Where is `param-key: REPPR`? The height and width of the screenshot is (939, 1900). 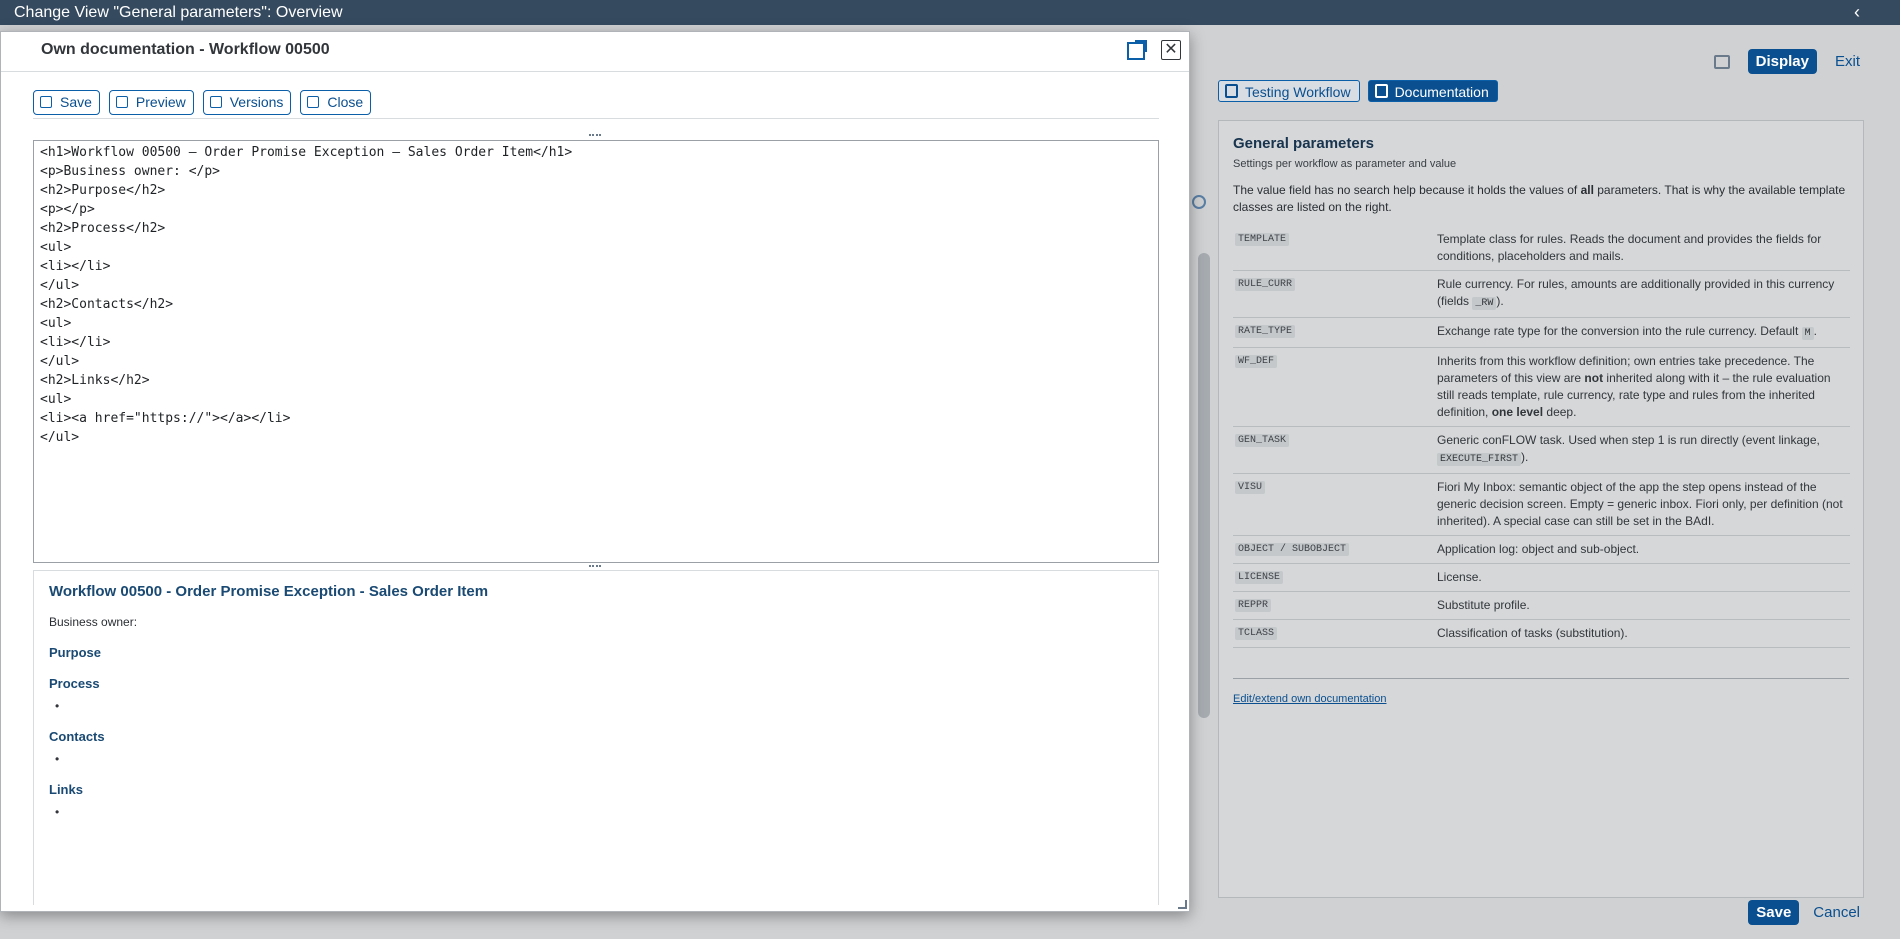
param-key: REPPR is located at coordinates (1253, 605).